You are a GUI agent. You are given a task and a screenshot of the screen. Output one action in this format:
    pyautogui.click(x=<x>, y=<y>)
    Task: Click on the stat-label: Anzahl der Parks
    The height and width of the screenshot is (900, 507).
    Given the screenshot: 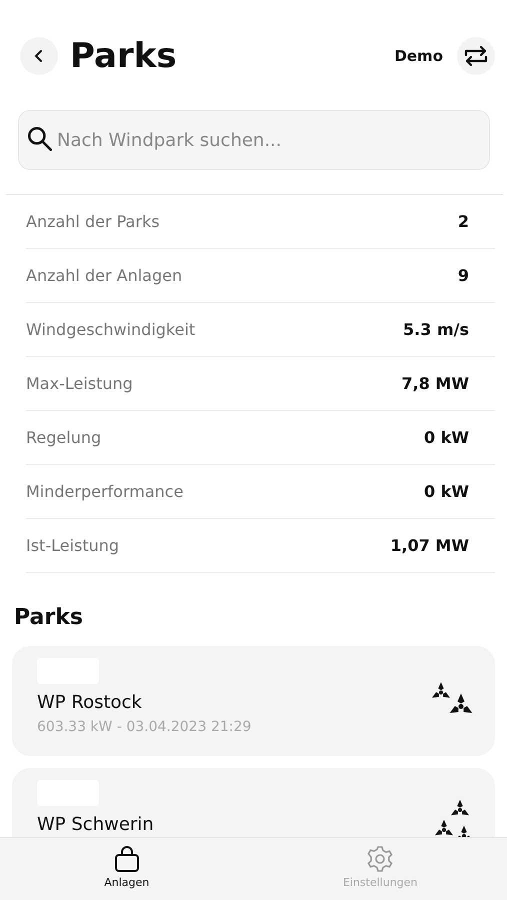 What is the action you would take?
    pyautogui.click(x=93, y=221)
    